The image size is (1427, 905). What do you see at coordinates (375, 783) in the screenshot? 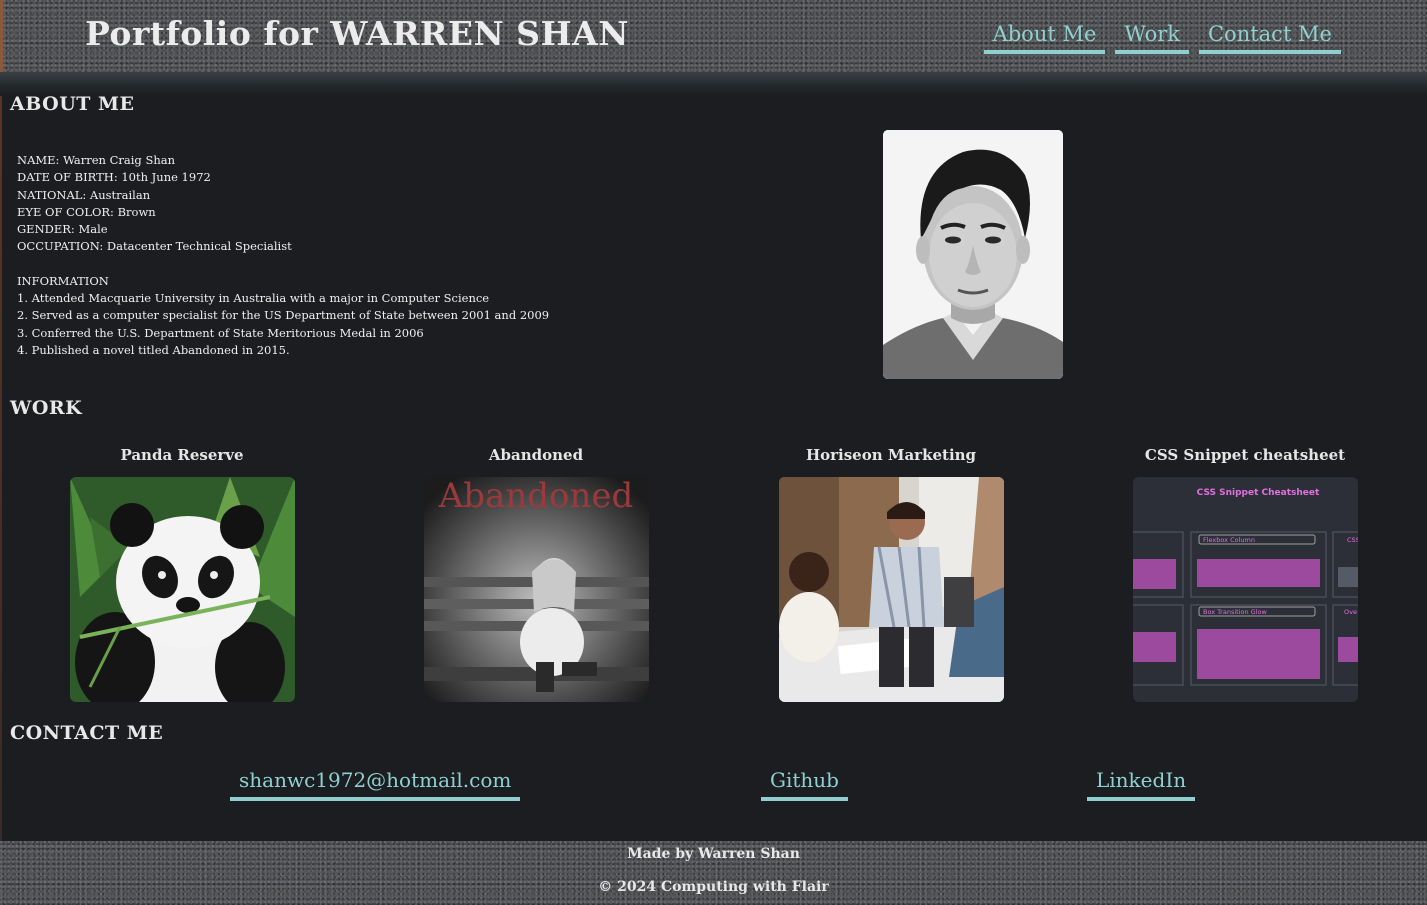
I see `email-link: shanwc1972@hotmail.com` at bounding box center [375, 783].